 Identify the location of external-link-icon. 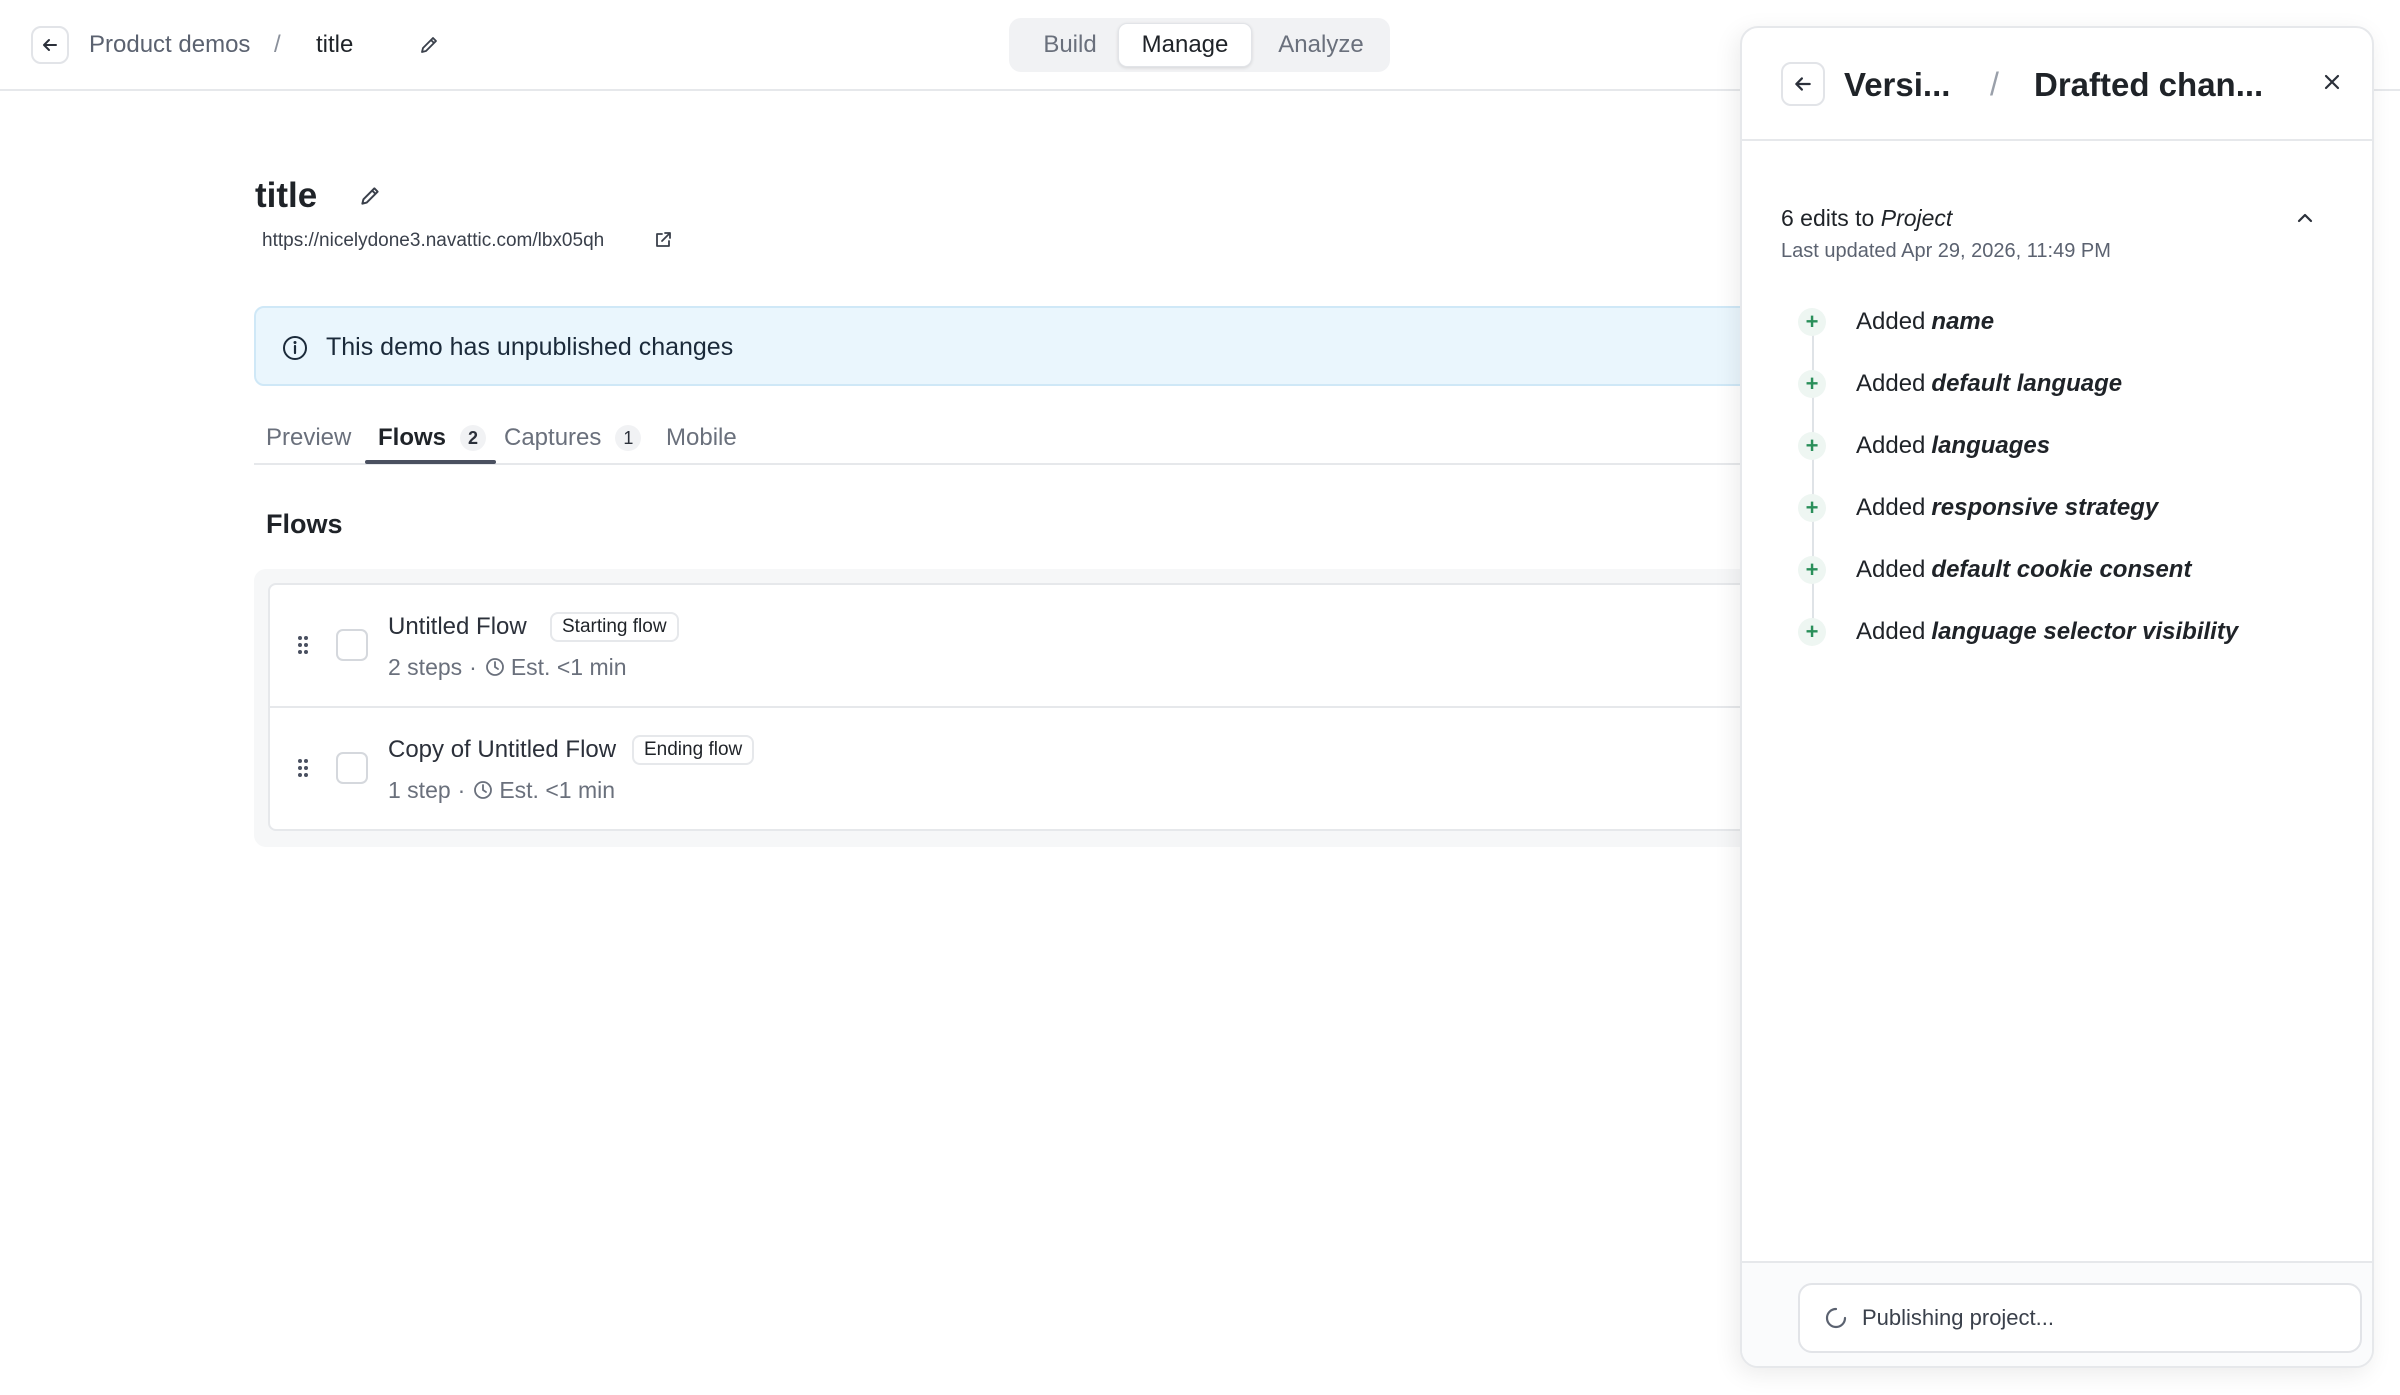
(663, 239).